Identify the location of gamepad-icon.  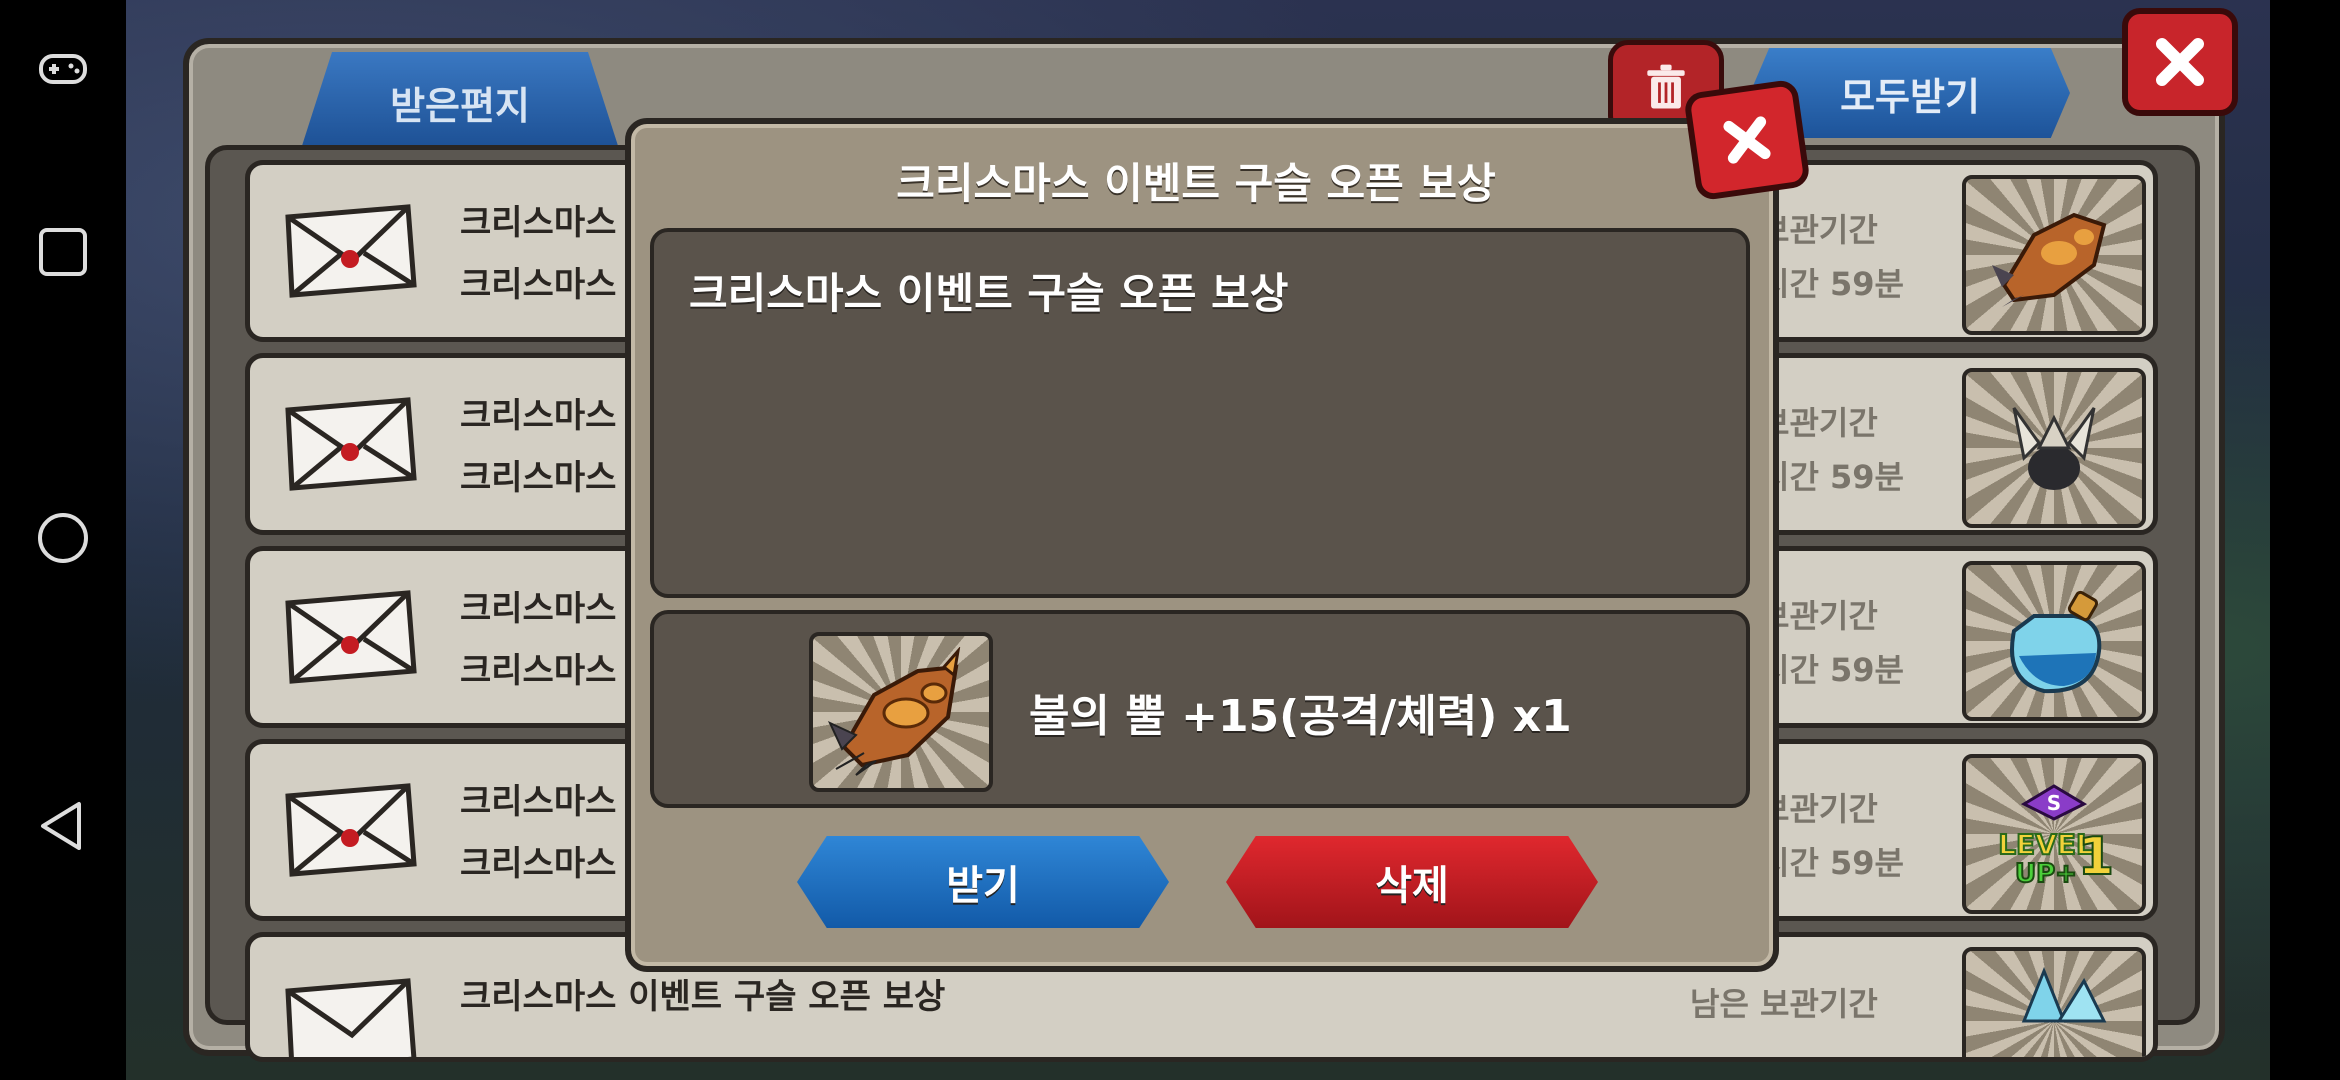
(63, 68).